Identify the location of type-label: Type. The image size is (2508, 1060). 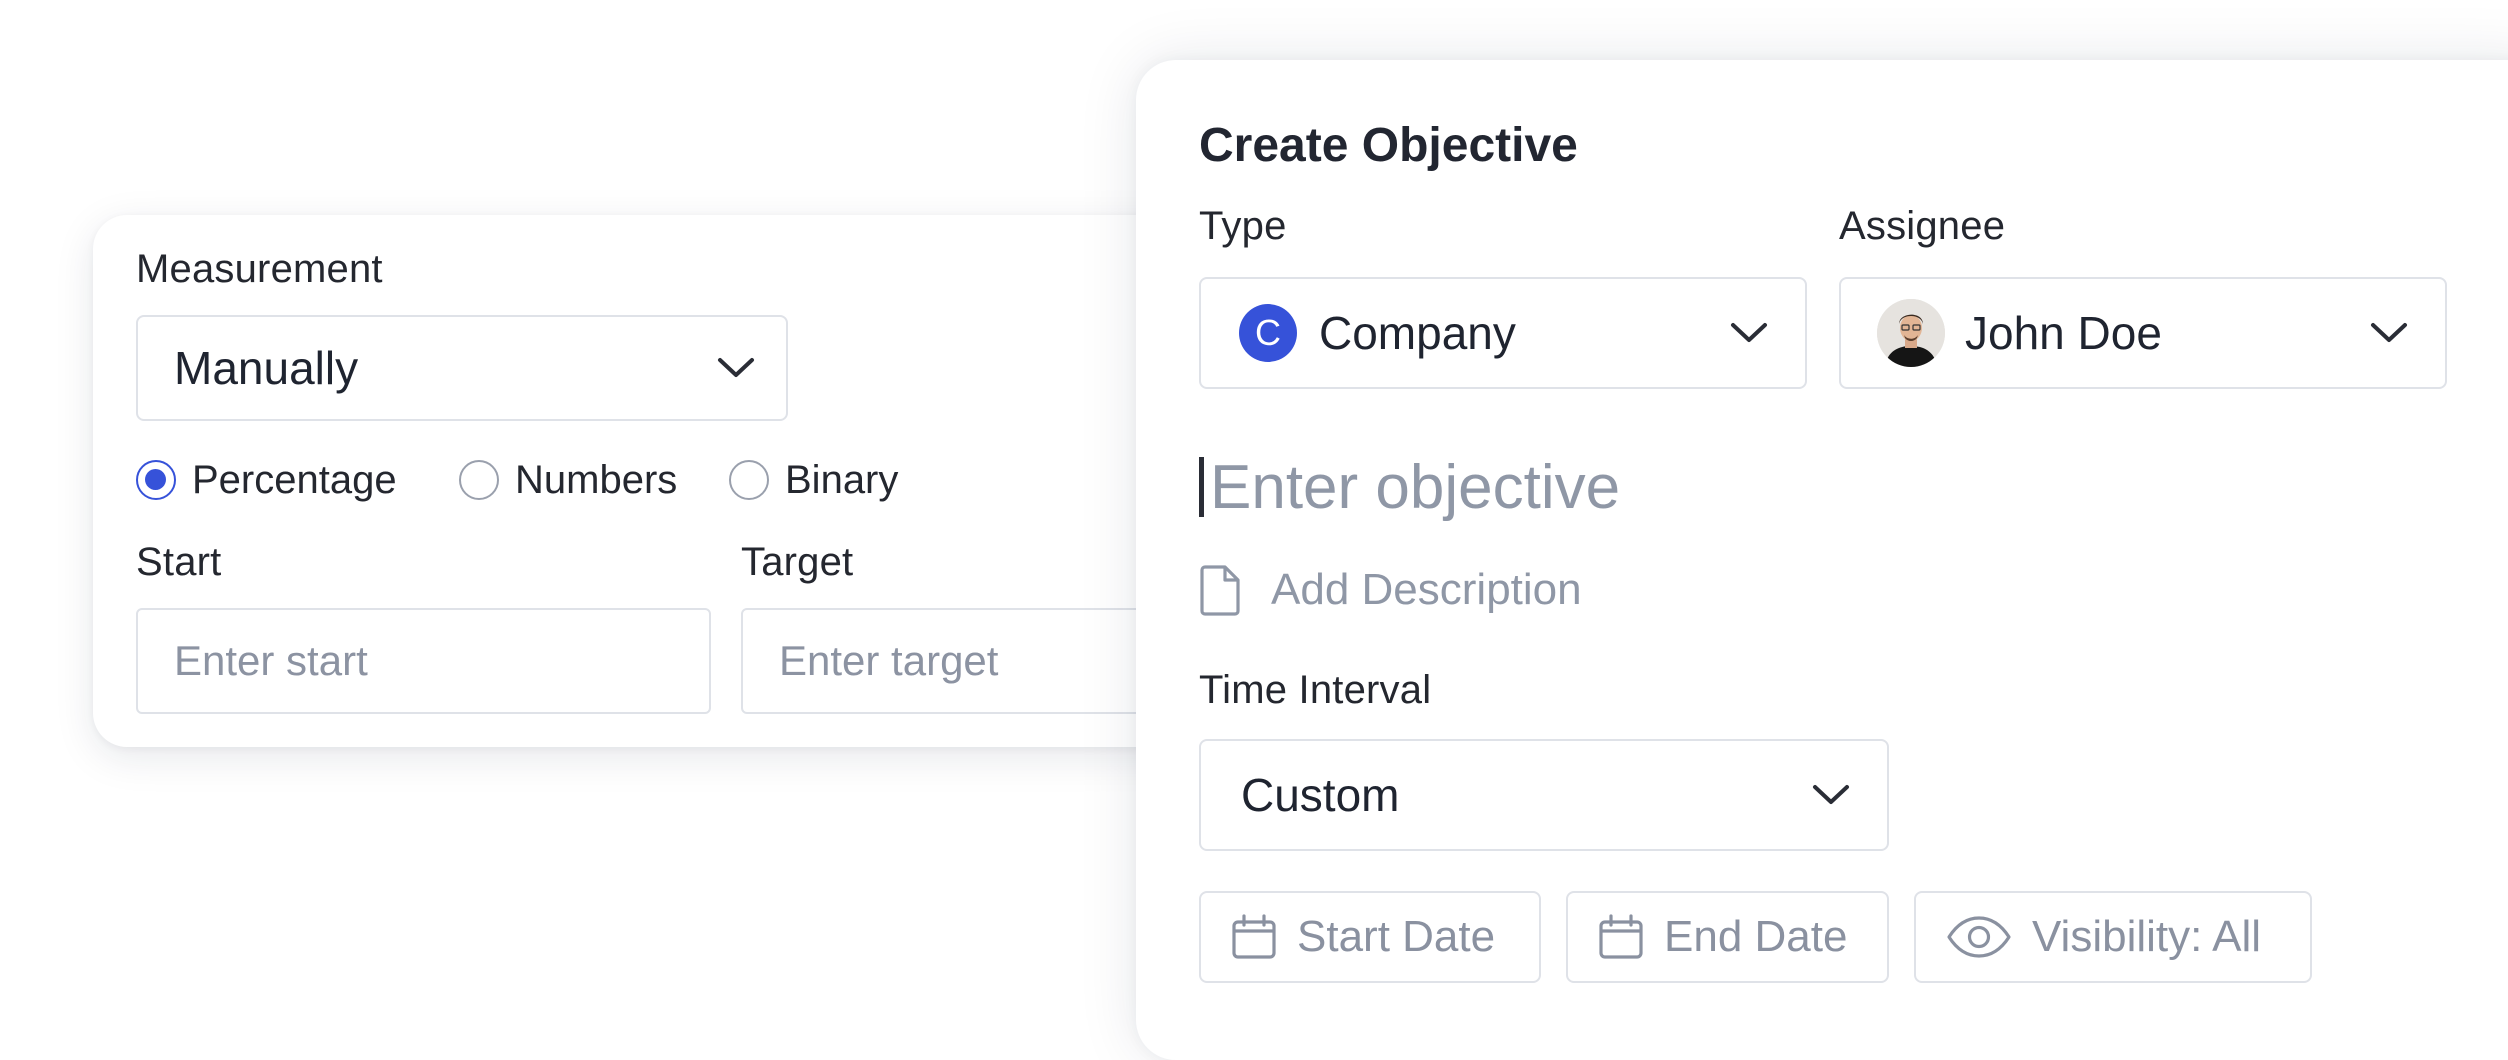
(1243, 226).